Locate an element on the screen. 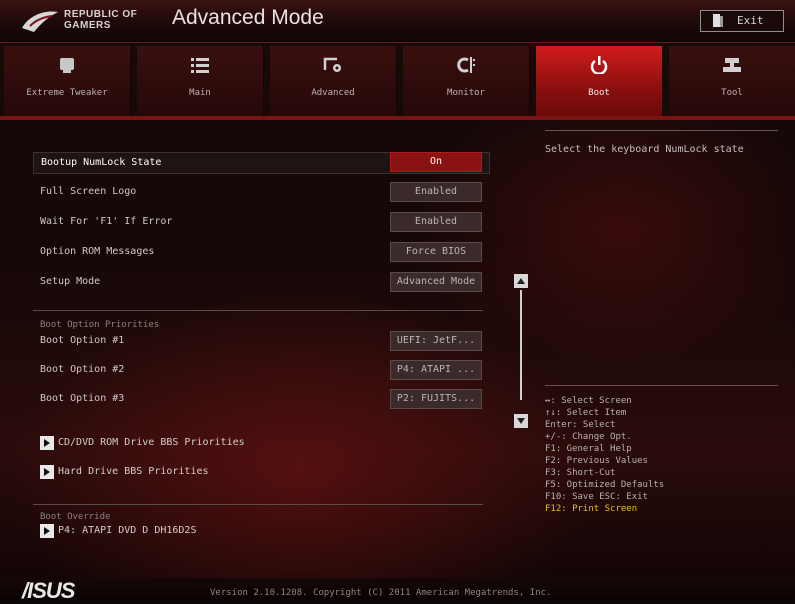 This screenshot has height=604, width=795. full-screen-logo-value: Enabled is located at coordinates (436, 192).